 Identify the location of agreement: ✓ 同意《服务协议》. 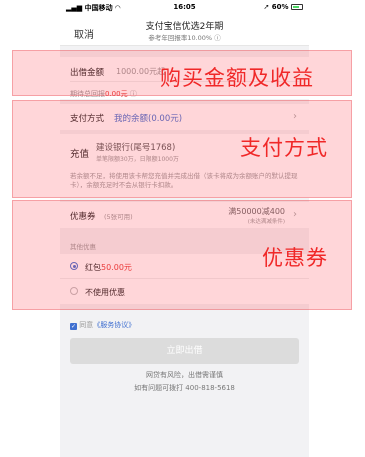
(103, 325).